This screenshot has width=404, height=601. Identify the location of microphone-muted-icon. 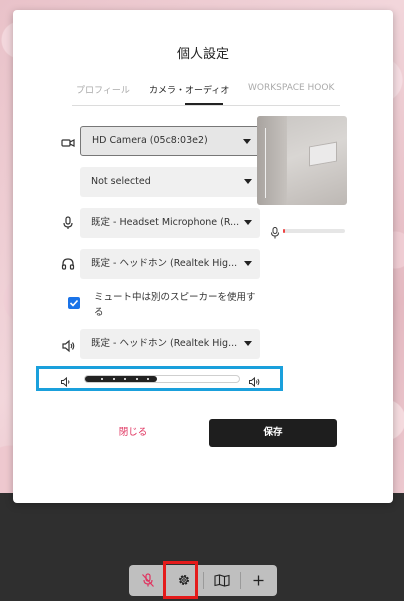
(148, 580).